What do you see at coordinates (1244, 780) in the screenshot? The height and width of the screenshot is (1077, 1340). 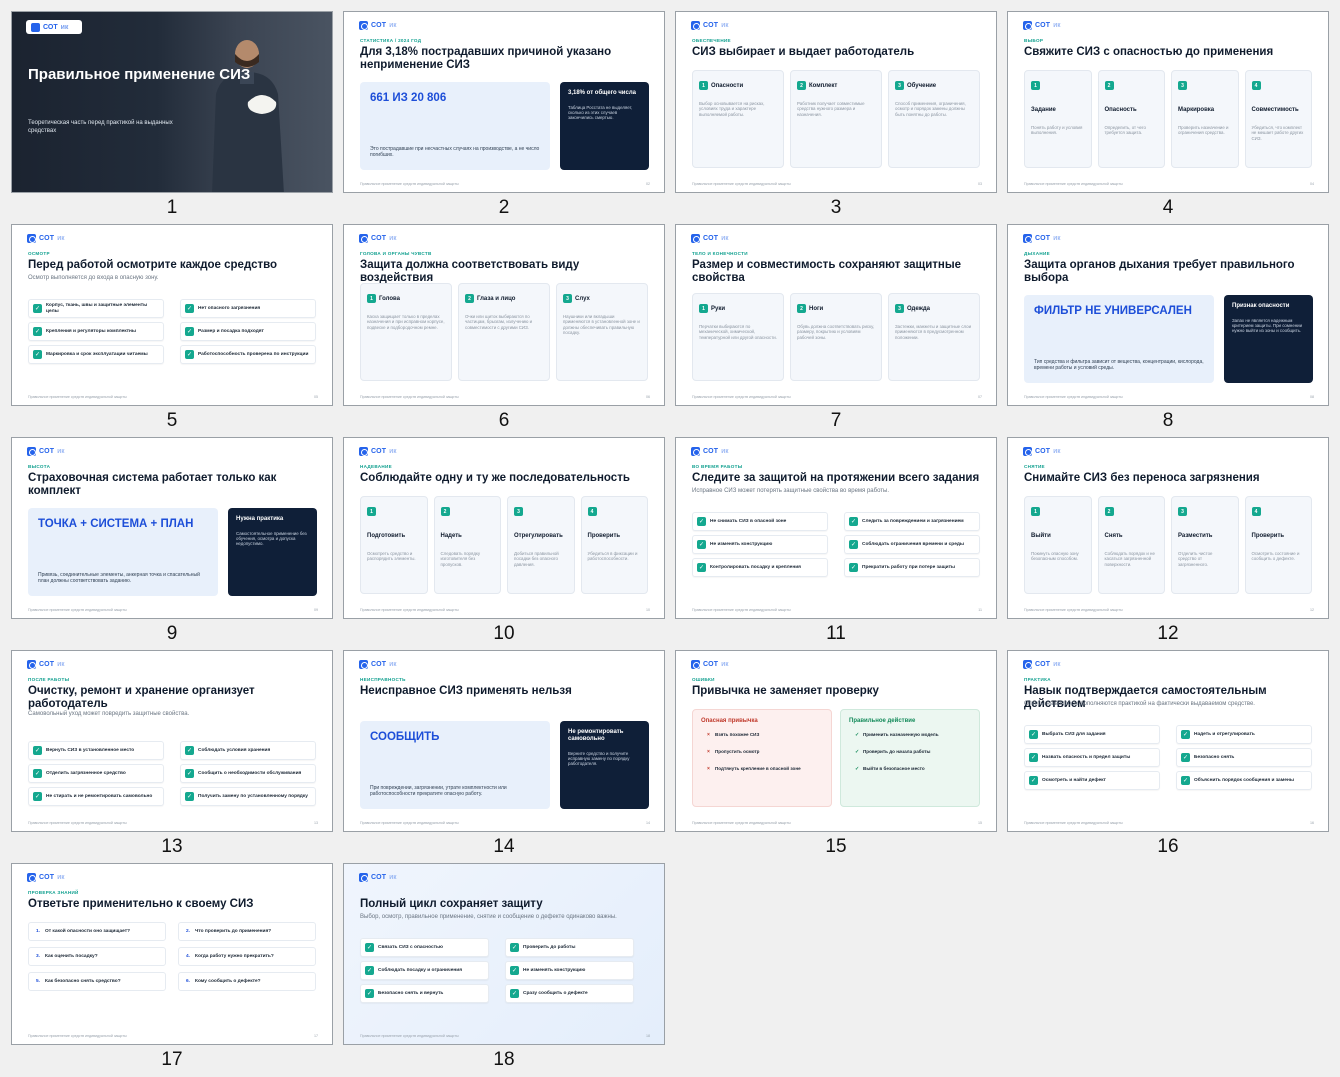 I see `checklist-item: ✓ Объяснить порядок сообщения и замены` at bounding box center [1244, 780].